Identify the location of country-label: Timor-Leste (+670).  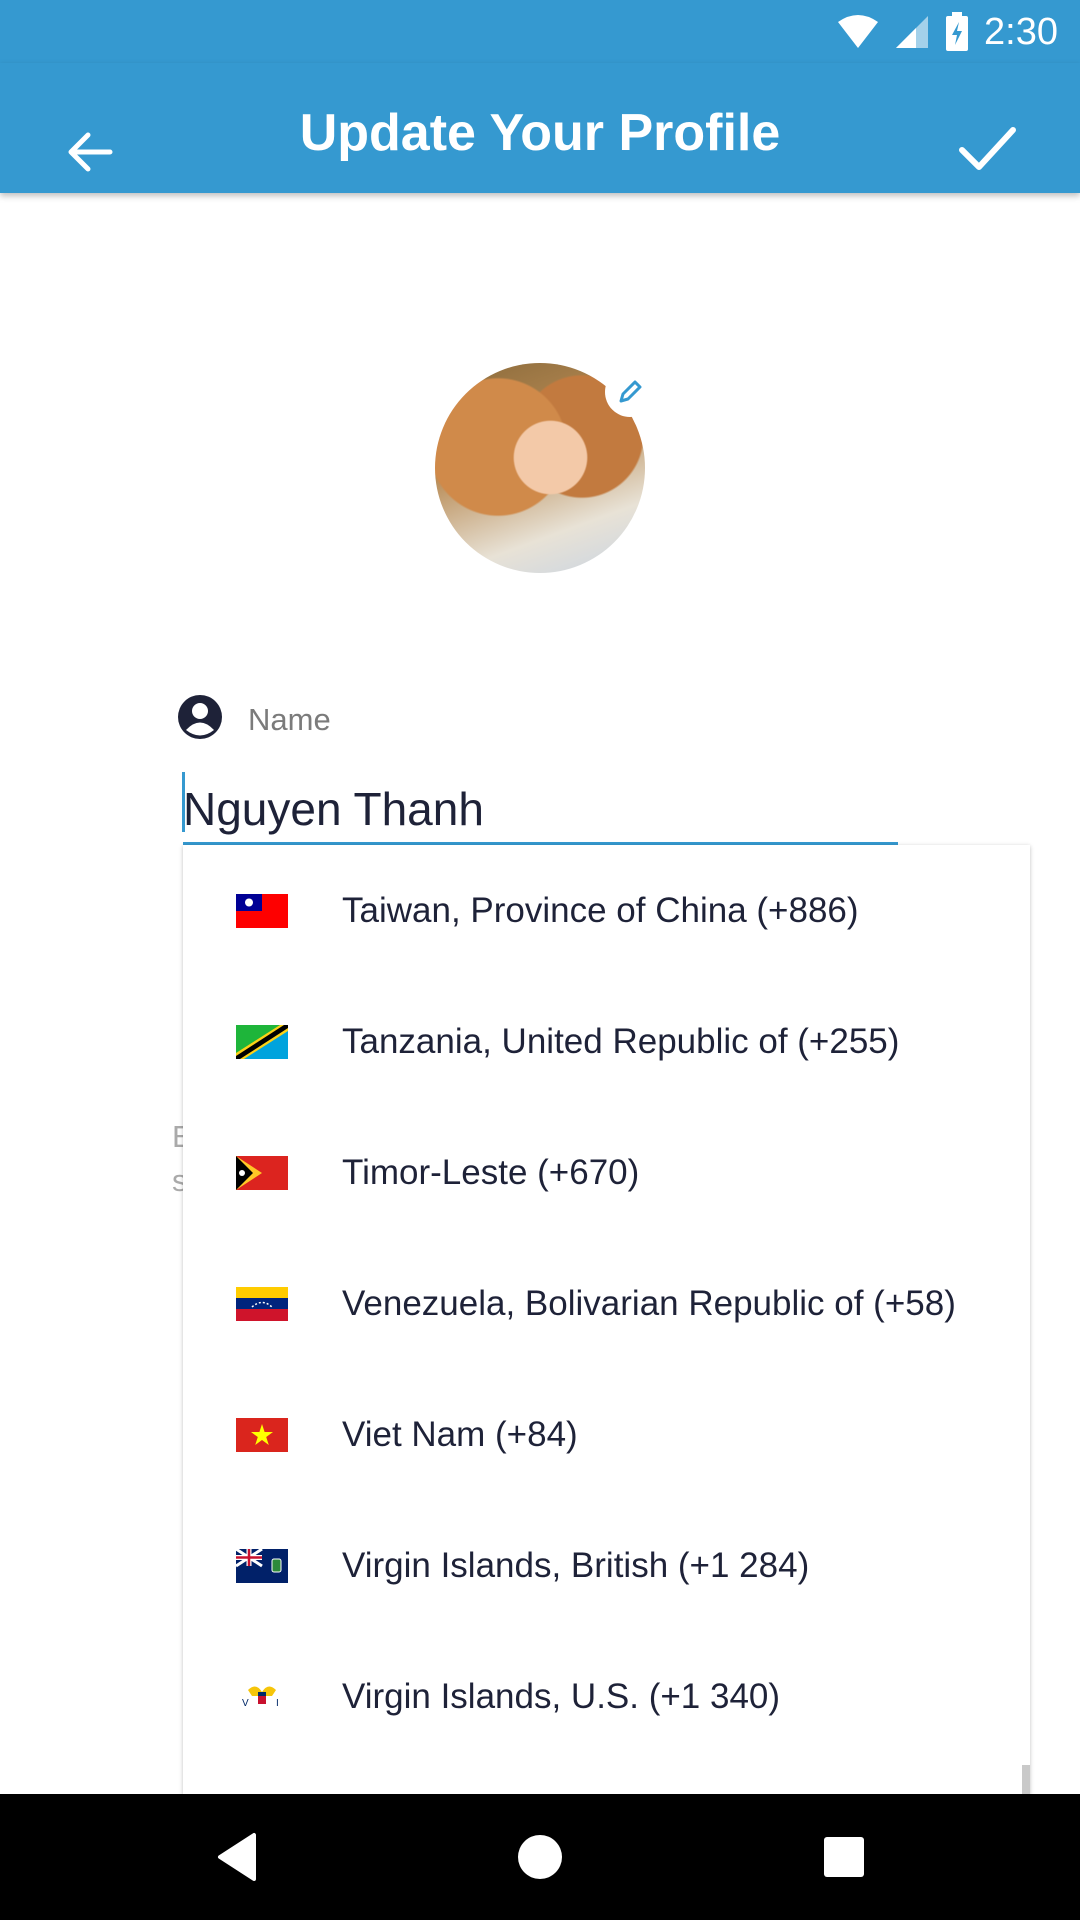
(491, 1172).